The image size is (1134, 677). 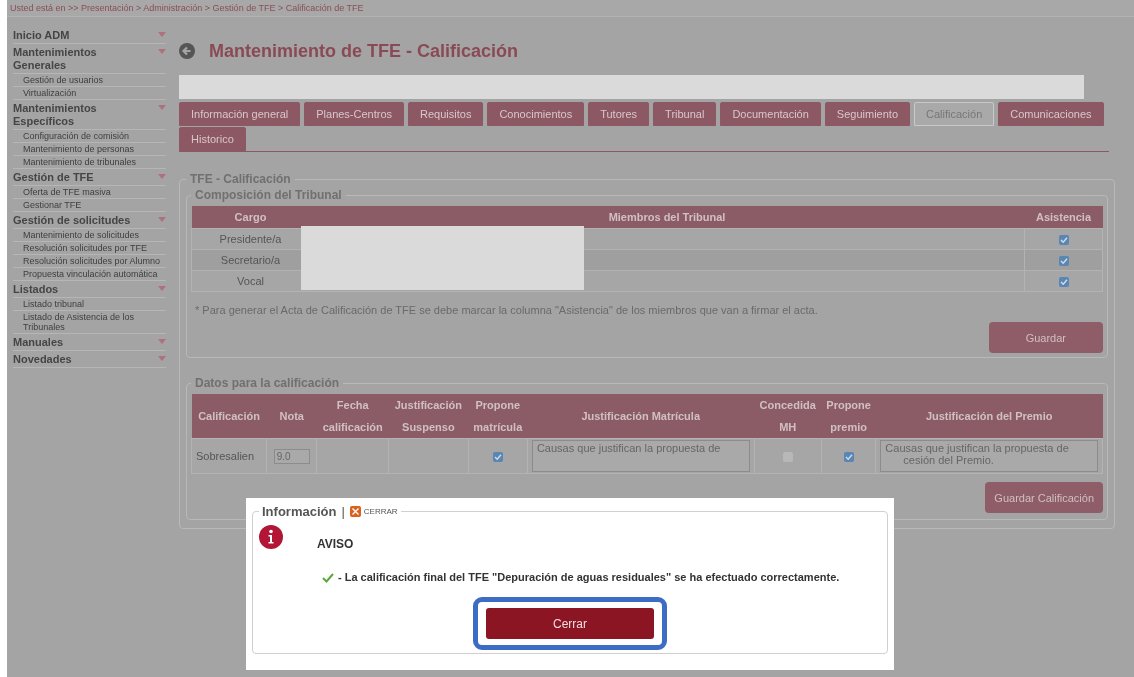 I want to click on sidebar-item: Listado de Asistencia de los Tribunales, so click(x=89, y=322).